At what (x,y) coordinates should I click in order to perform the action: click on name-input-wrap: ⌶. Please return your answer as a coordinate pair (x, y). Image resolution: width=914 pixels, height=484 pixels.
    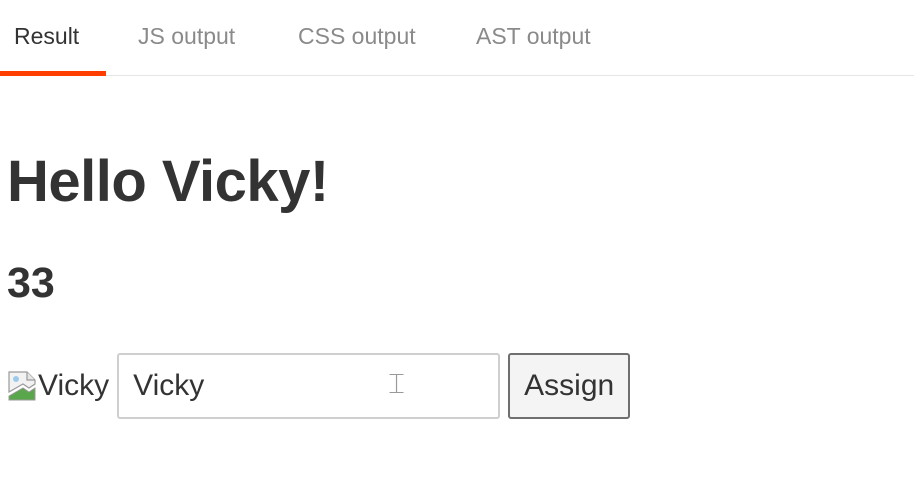
    Looking at the image, I should click on (309, 386).